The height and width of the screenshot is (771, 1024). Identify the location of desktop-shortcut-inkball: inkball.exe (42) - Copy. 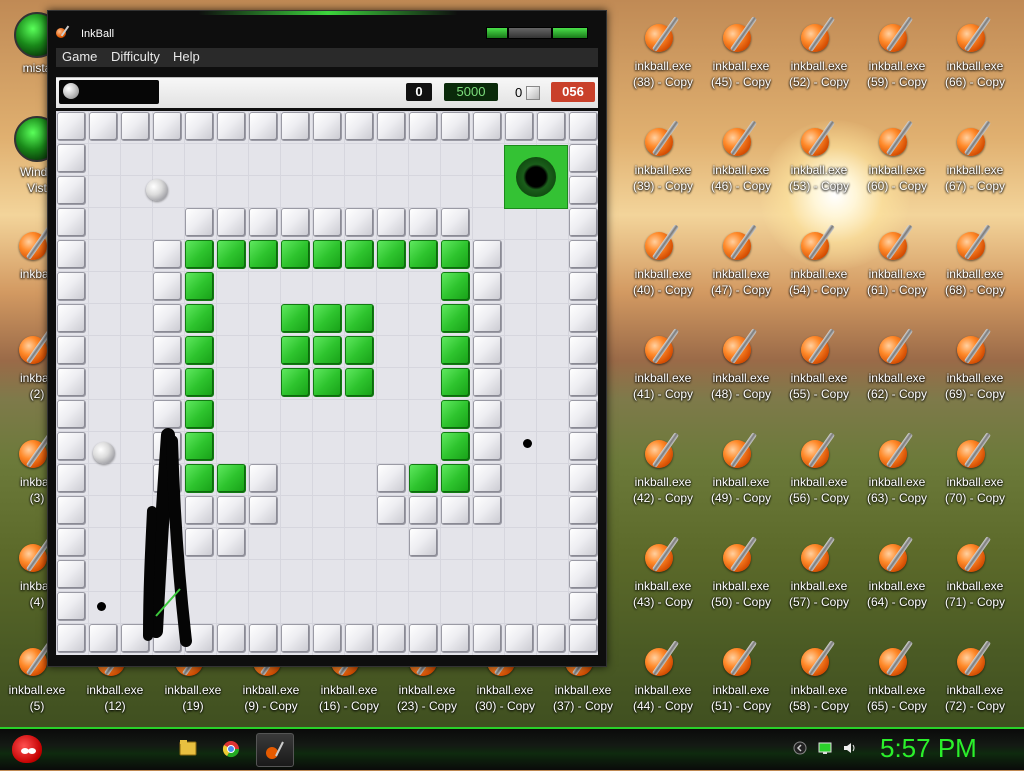
(663, 467).